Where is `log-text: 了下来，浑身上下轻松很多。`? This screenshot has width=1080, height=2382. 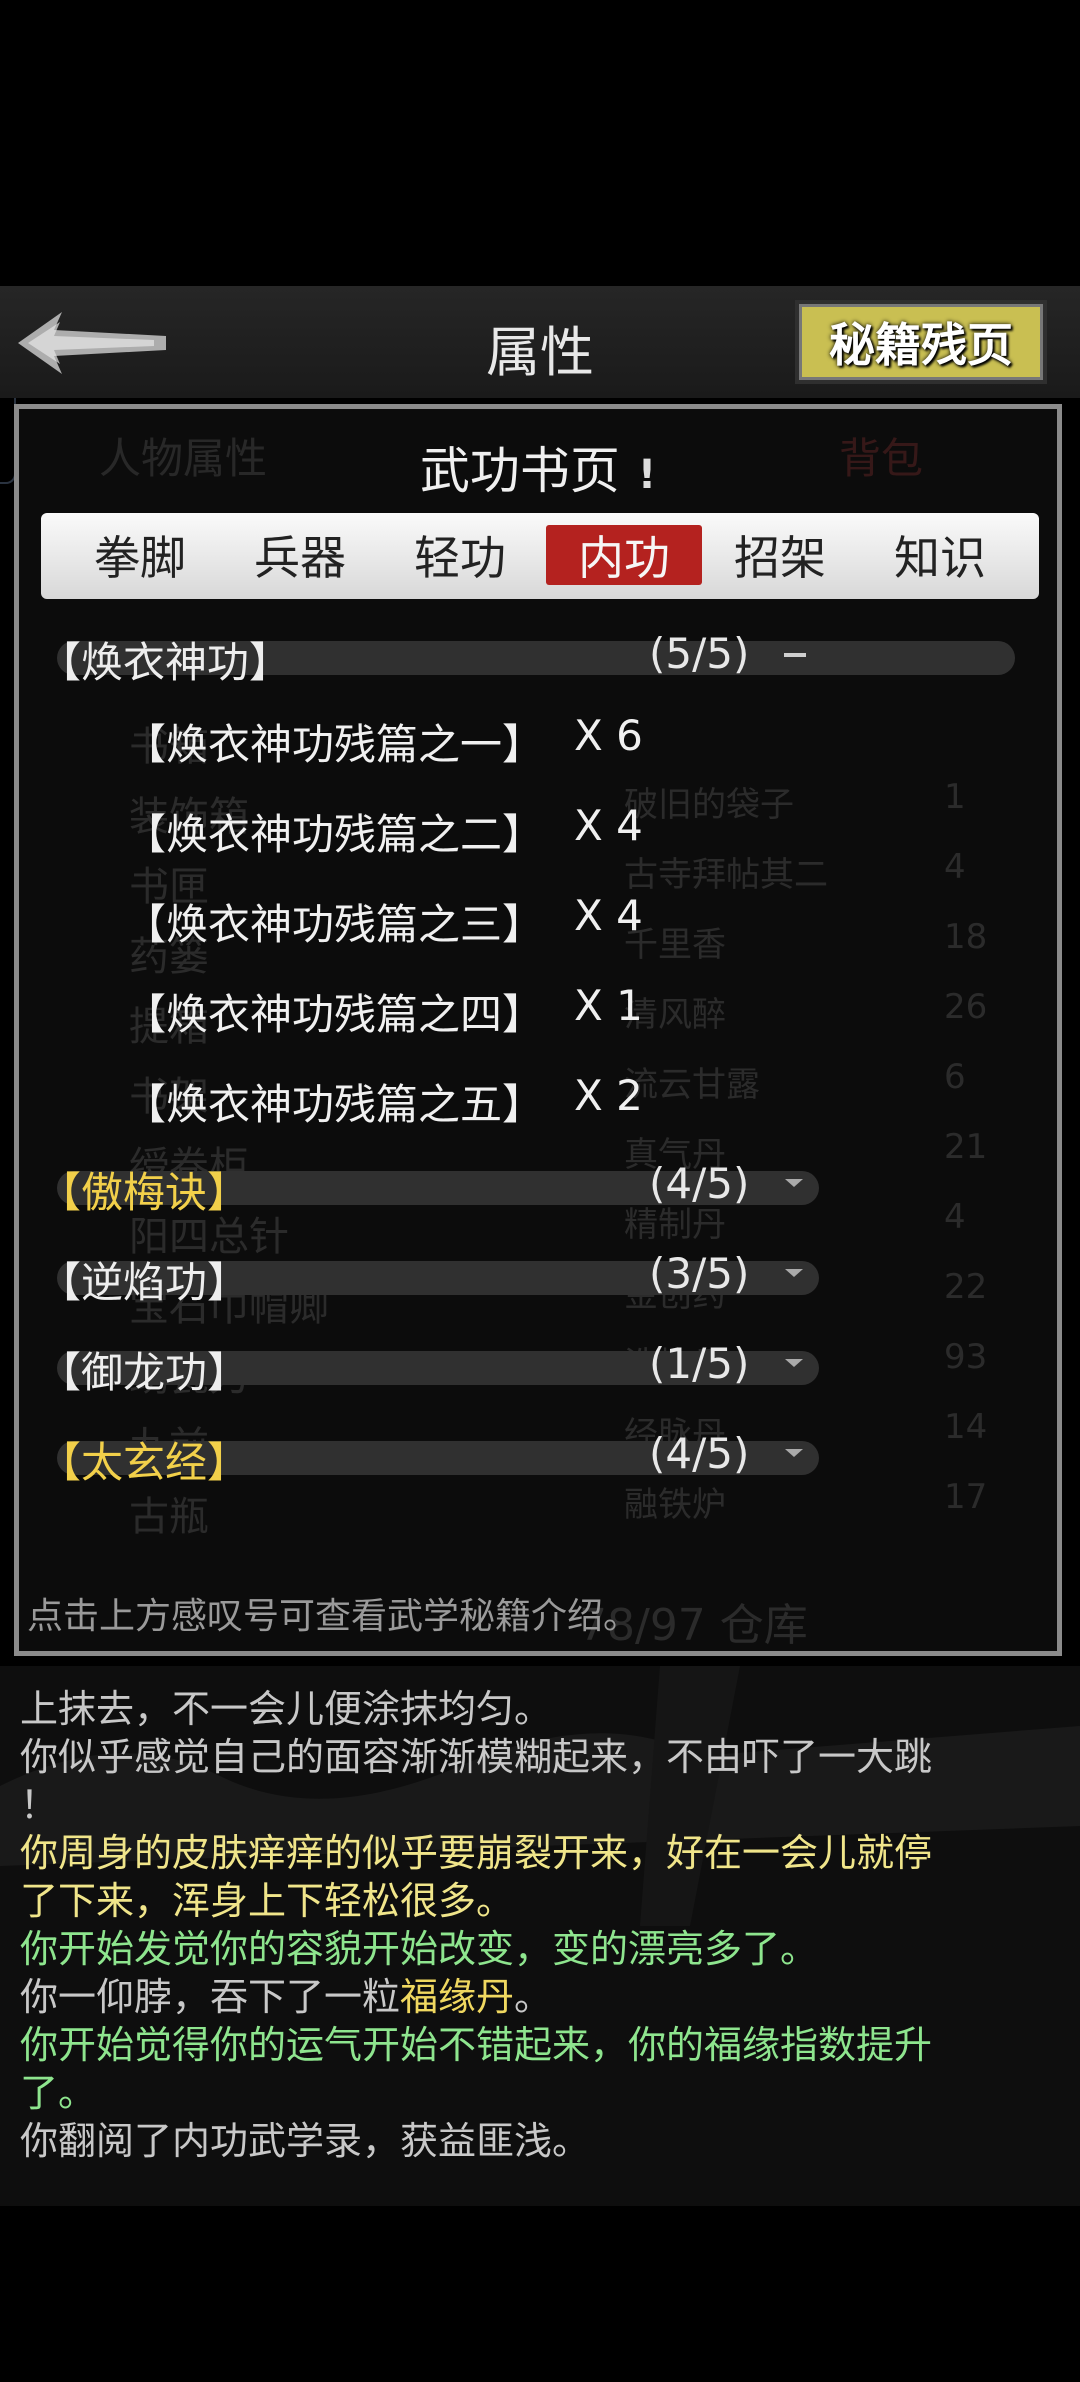 log-text: 了下来，浑身上下轻松很多。 is located at coordinates (267, 1901).